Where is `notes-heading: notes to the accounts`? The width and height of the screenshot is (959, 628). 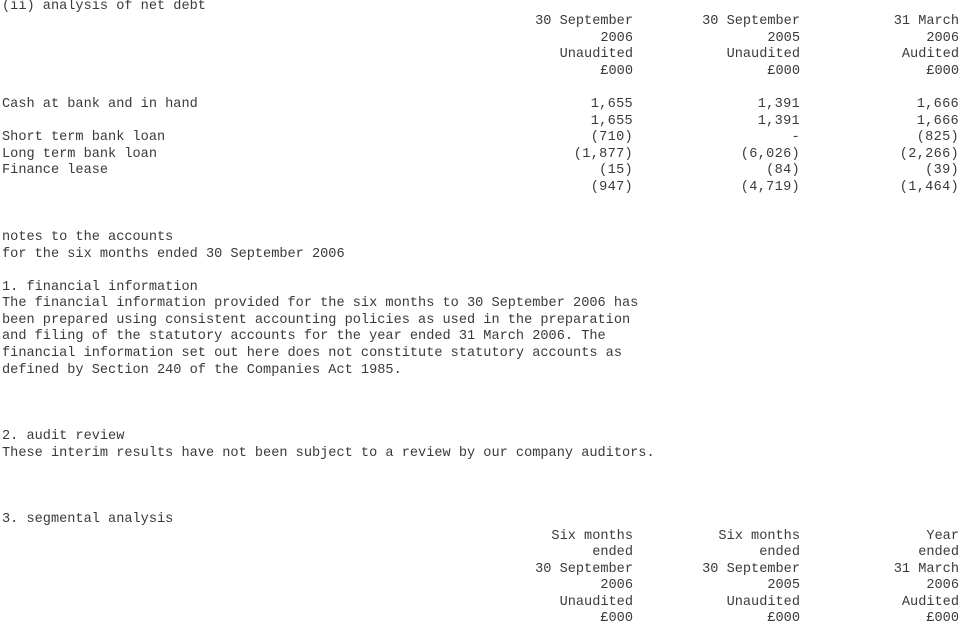
notes-heading: notes to the accounts is located at coordinates (88, 237).